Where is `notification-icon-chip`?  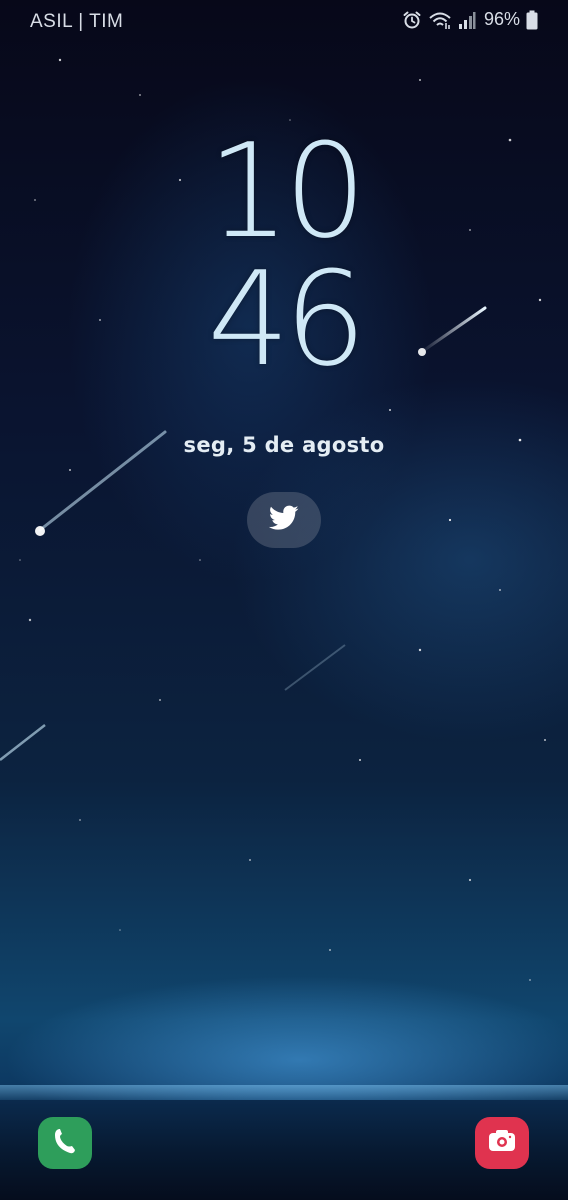 notification-icon-chip is located at coordinates (284, 520).